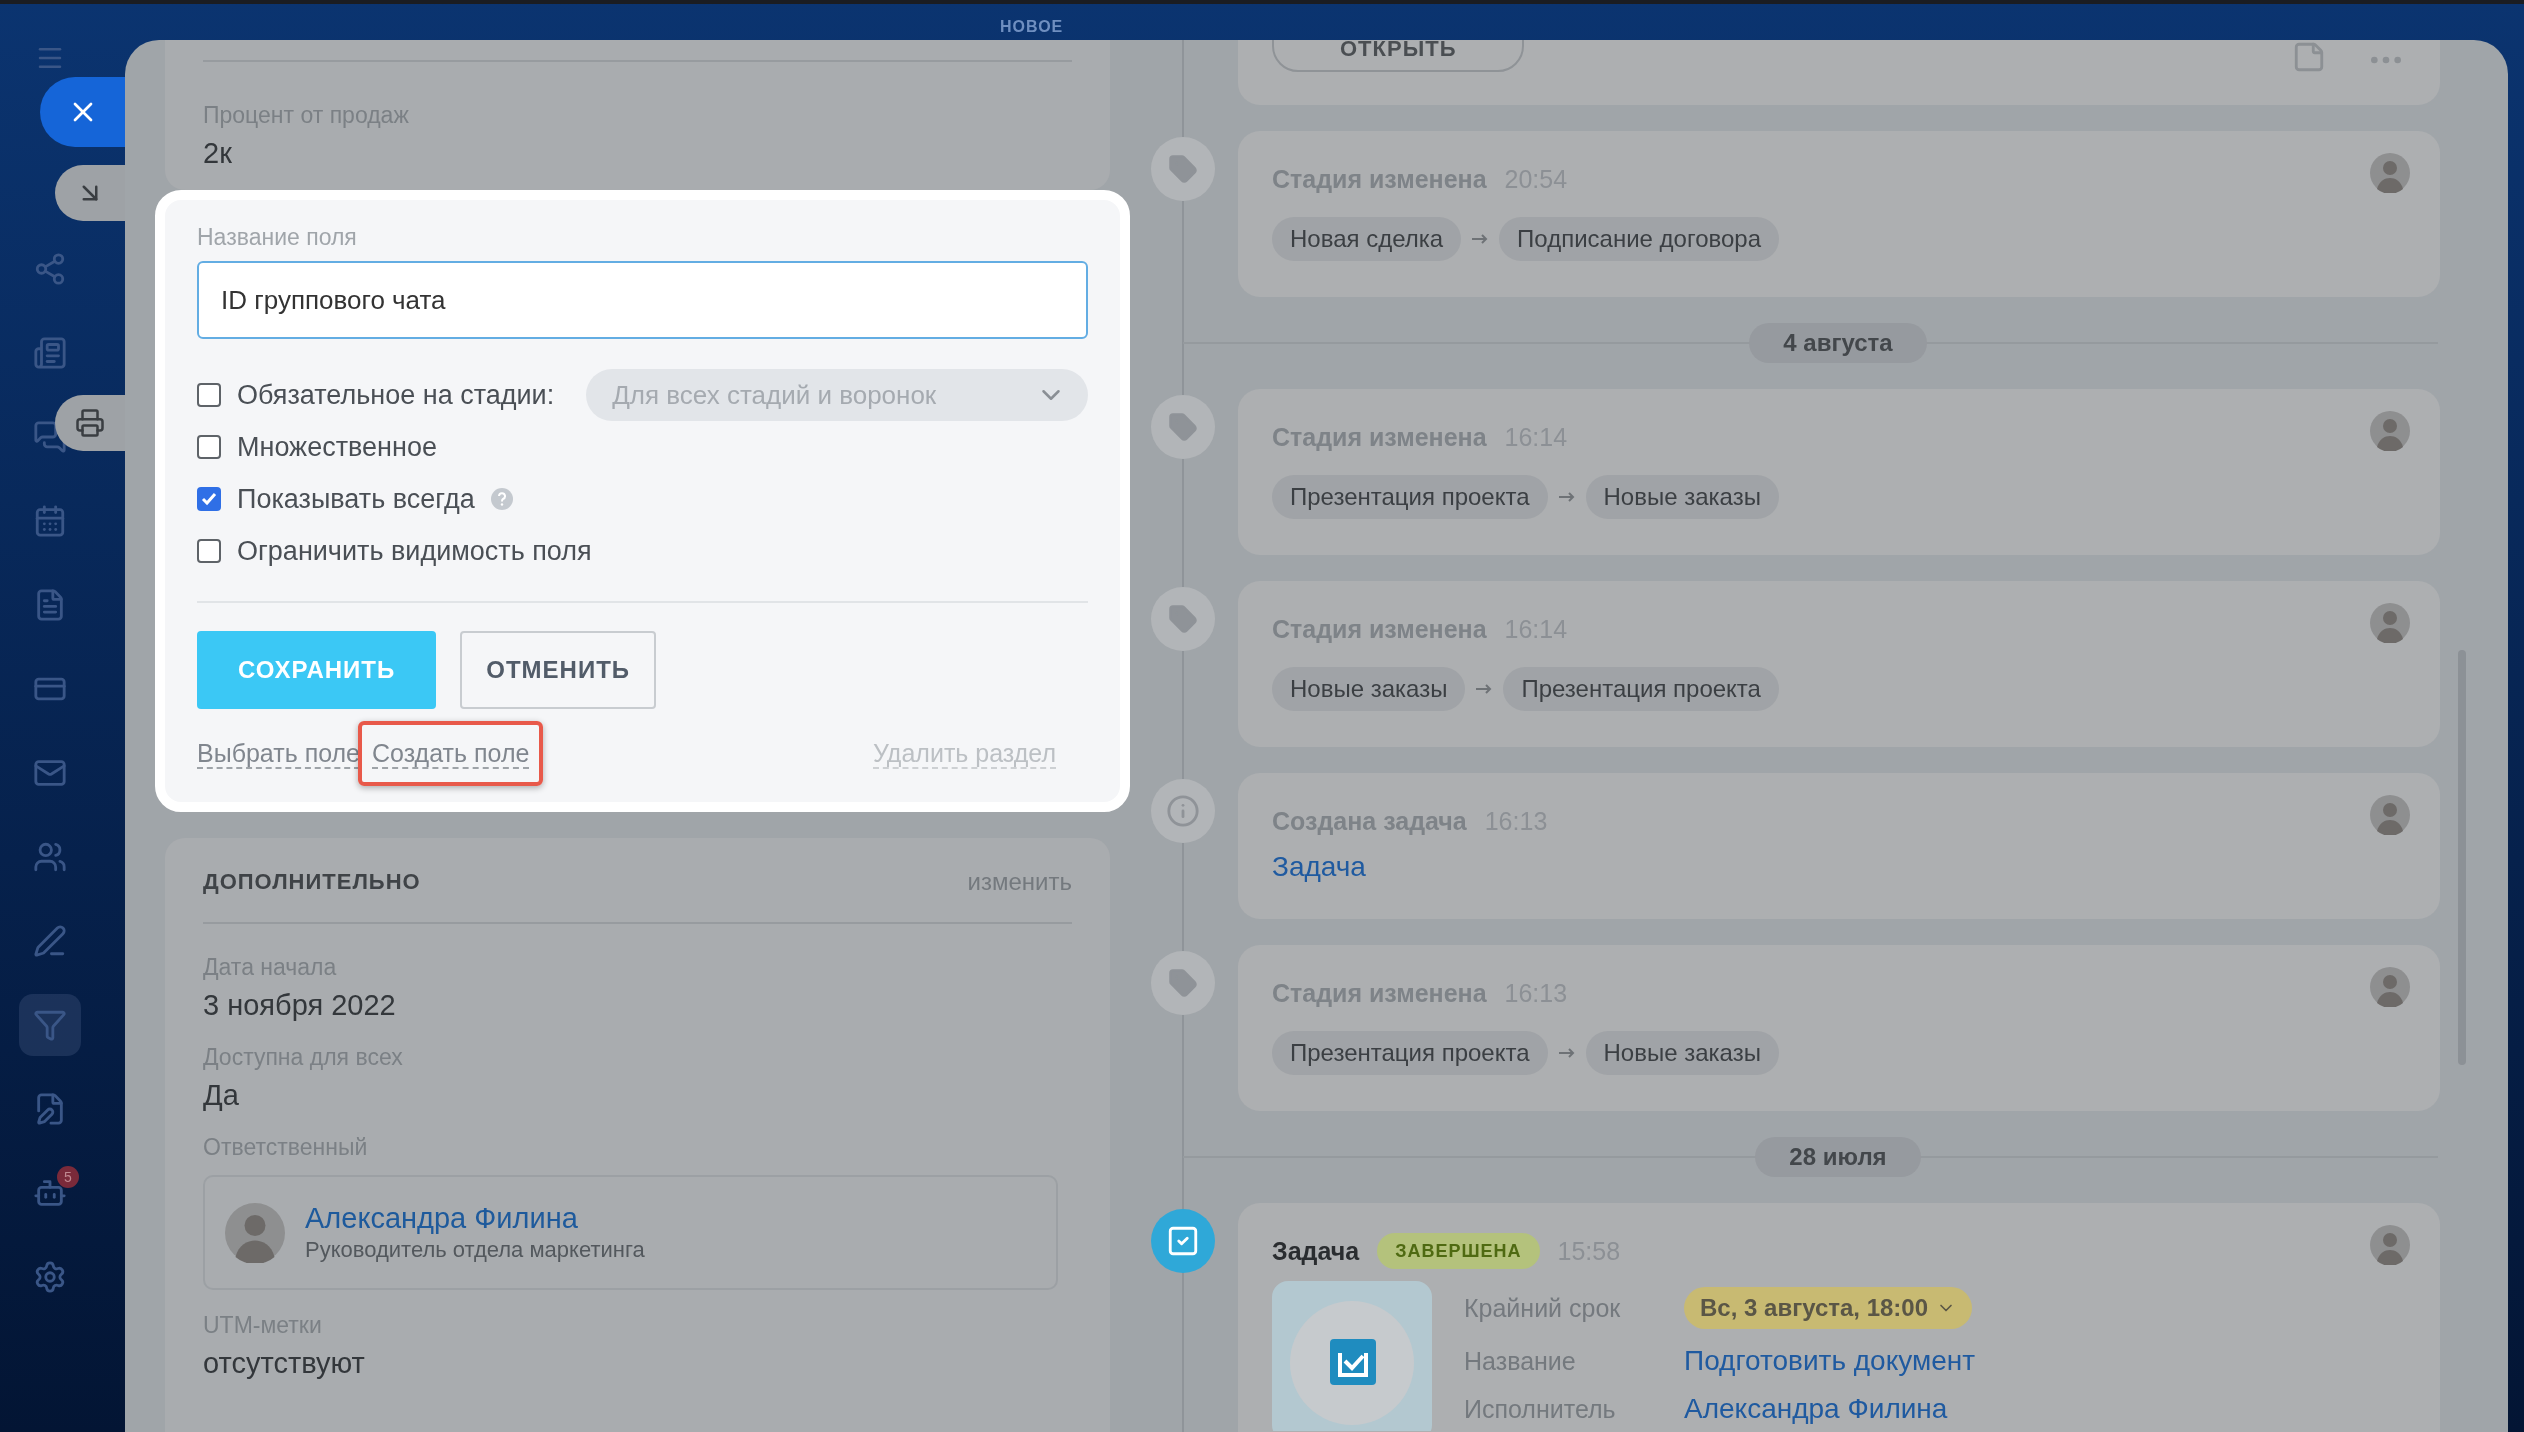 Image resolution: width=2524 pixels, height=1432 pixels. Describe the element at coordinates (1398, 56) in the screenshot. I see `open-button: ОТКРЫТЬ` at that location.